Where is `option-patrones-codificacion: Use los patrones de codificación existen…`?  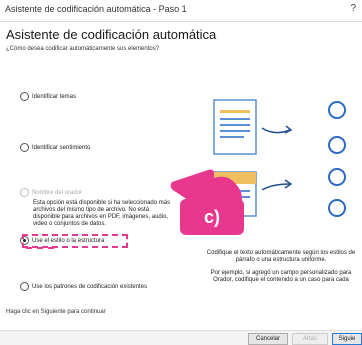 option-patrones-codificacion: Use los patrones de codificación existen… is located at coordinates (83, 286).